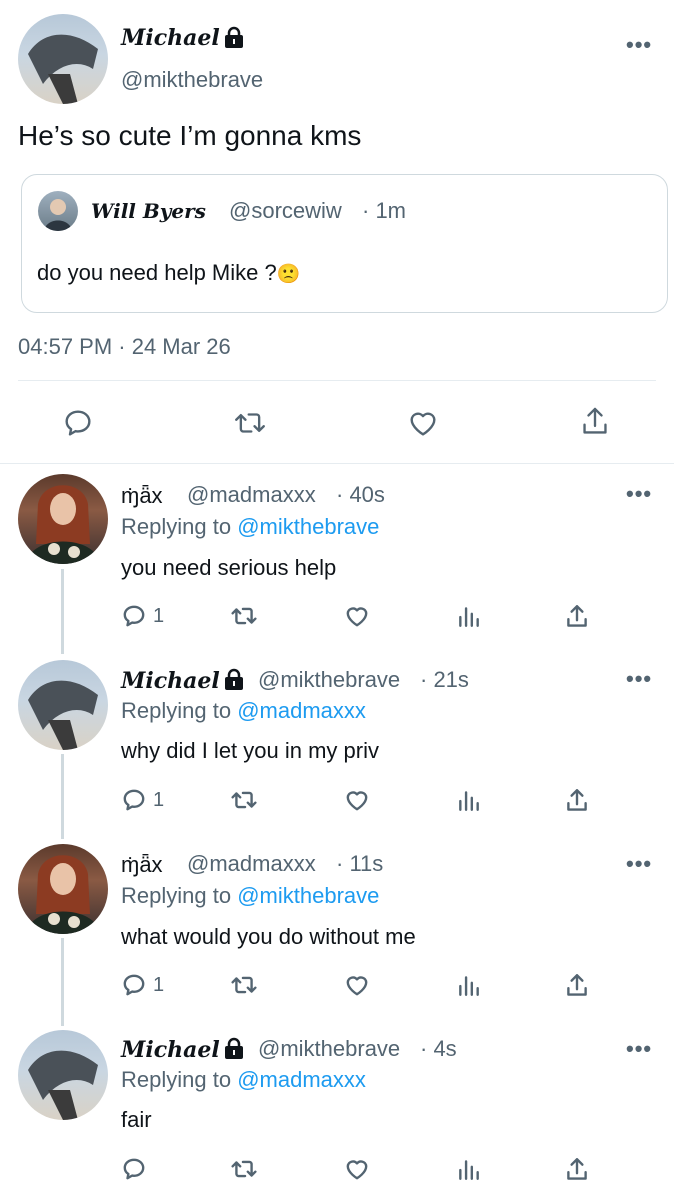  Describe the element at coordinates (438, 1049) in the screenshot. I see `reply-time: · 4s` at that location.